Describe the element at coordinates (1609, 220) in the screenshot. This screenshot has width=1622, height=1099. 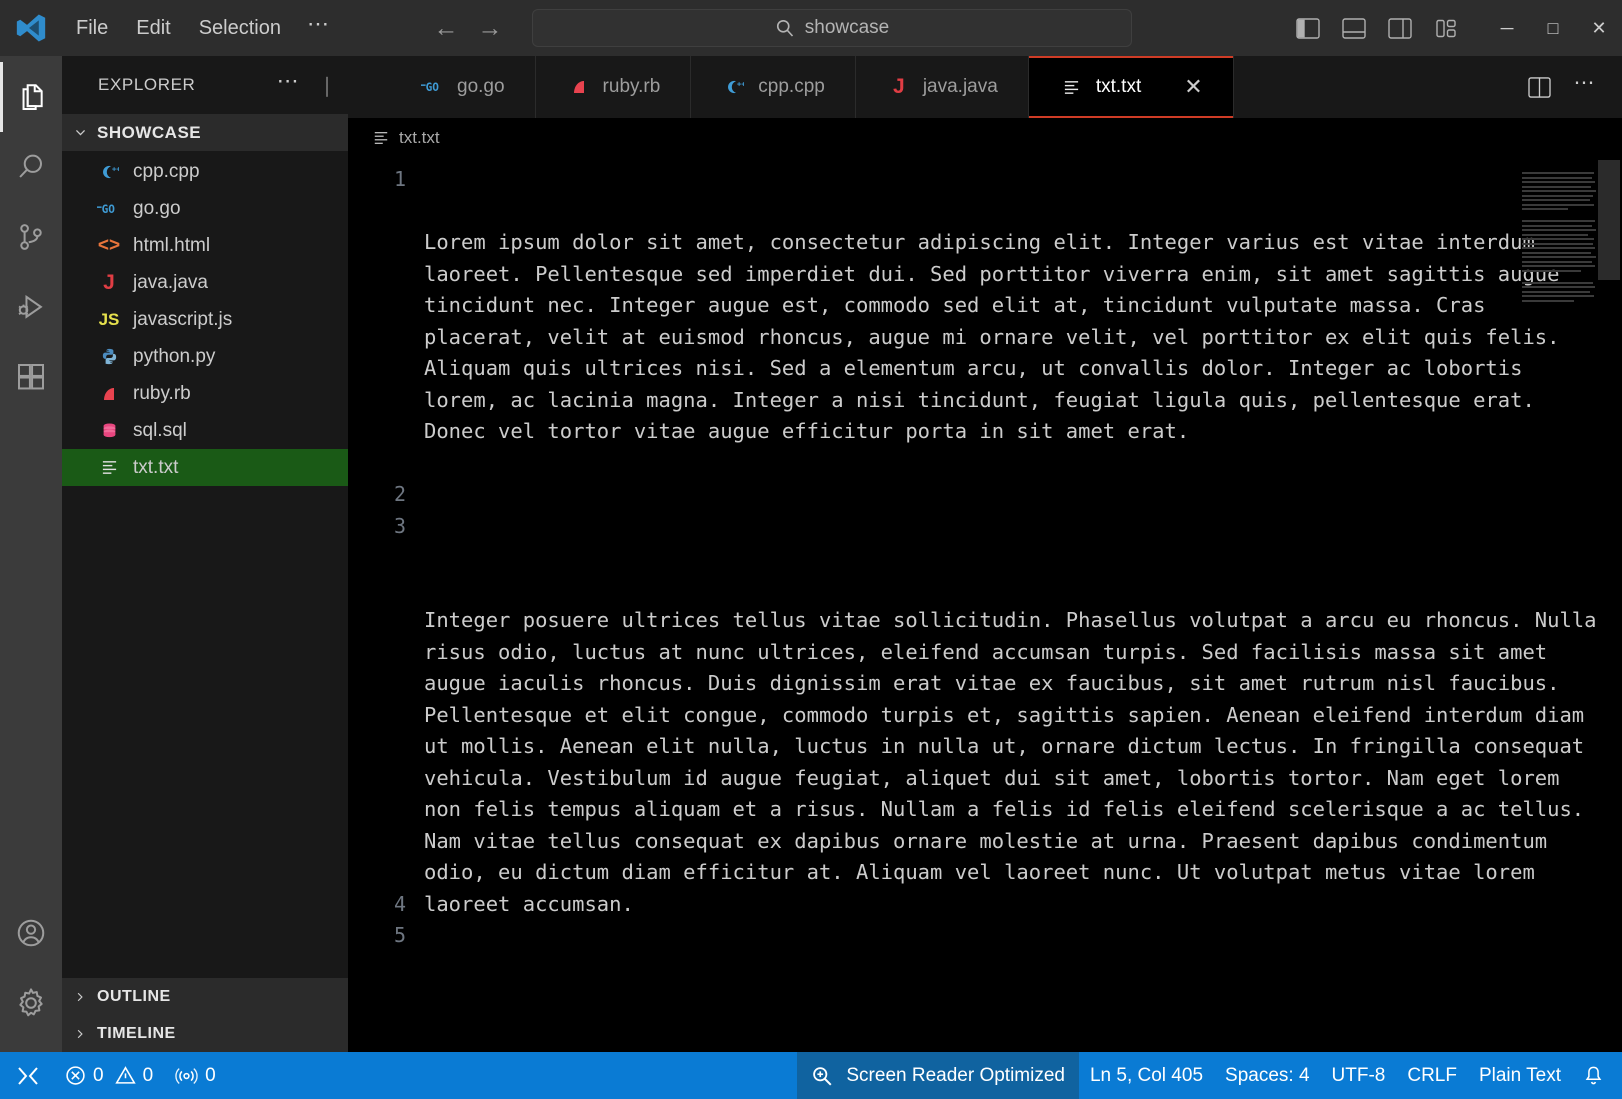
I see `editor-scrollbar-thumb` at that location.